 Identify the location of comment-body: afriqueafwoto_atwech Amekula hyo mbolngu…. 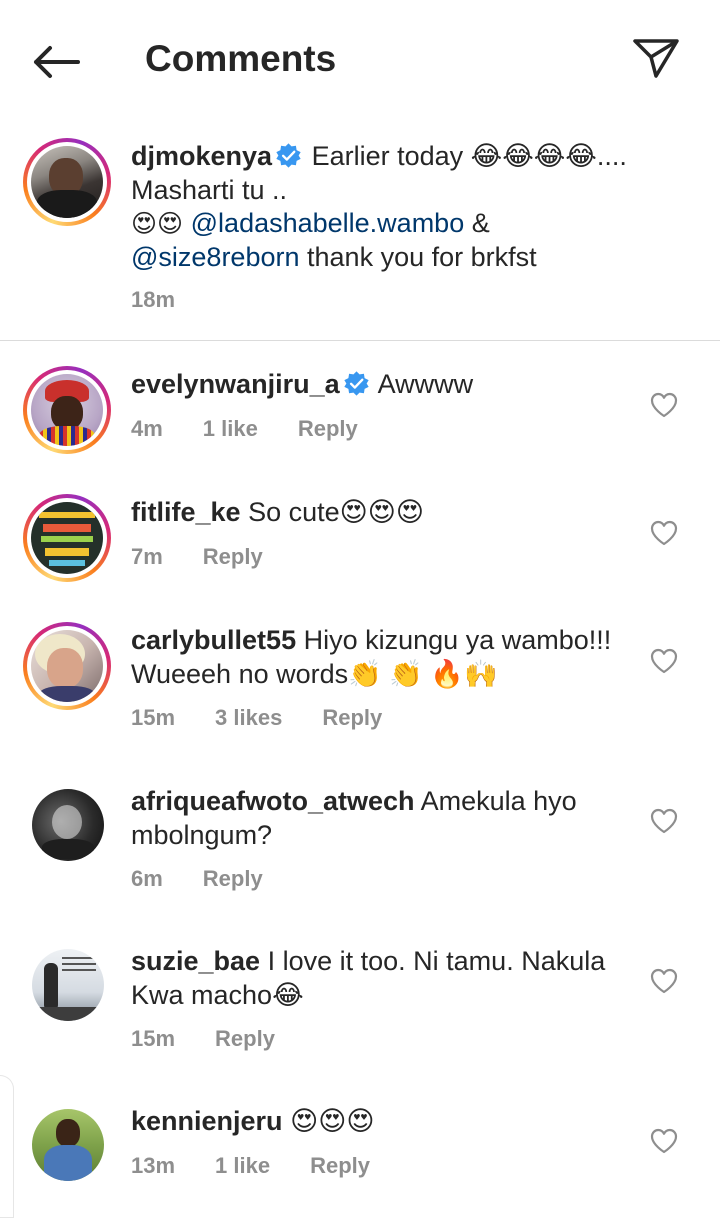
(381, 818).